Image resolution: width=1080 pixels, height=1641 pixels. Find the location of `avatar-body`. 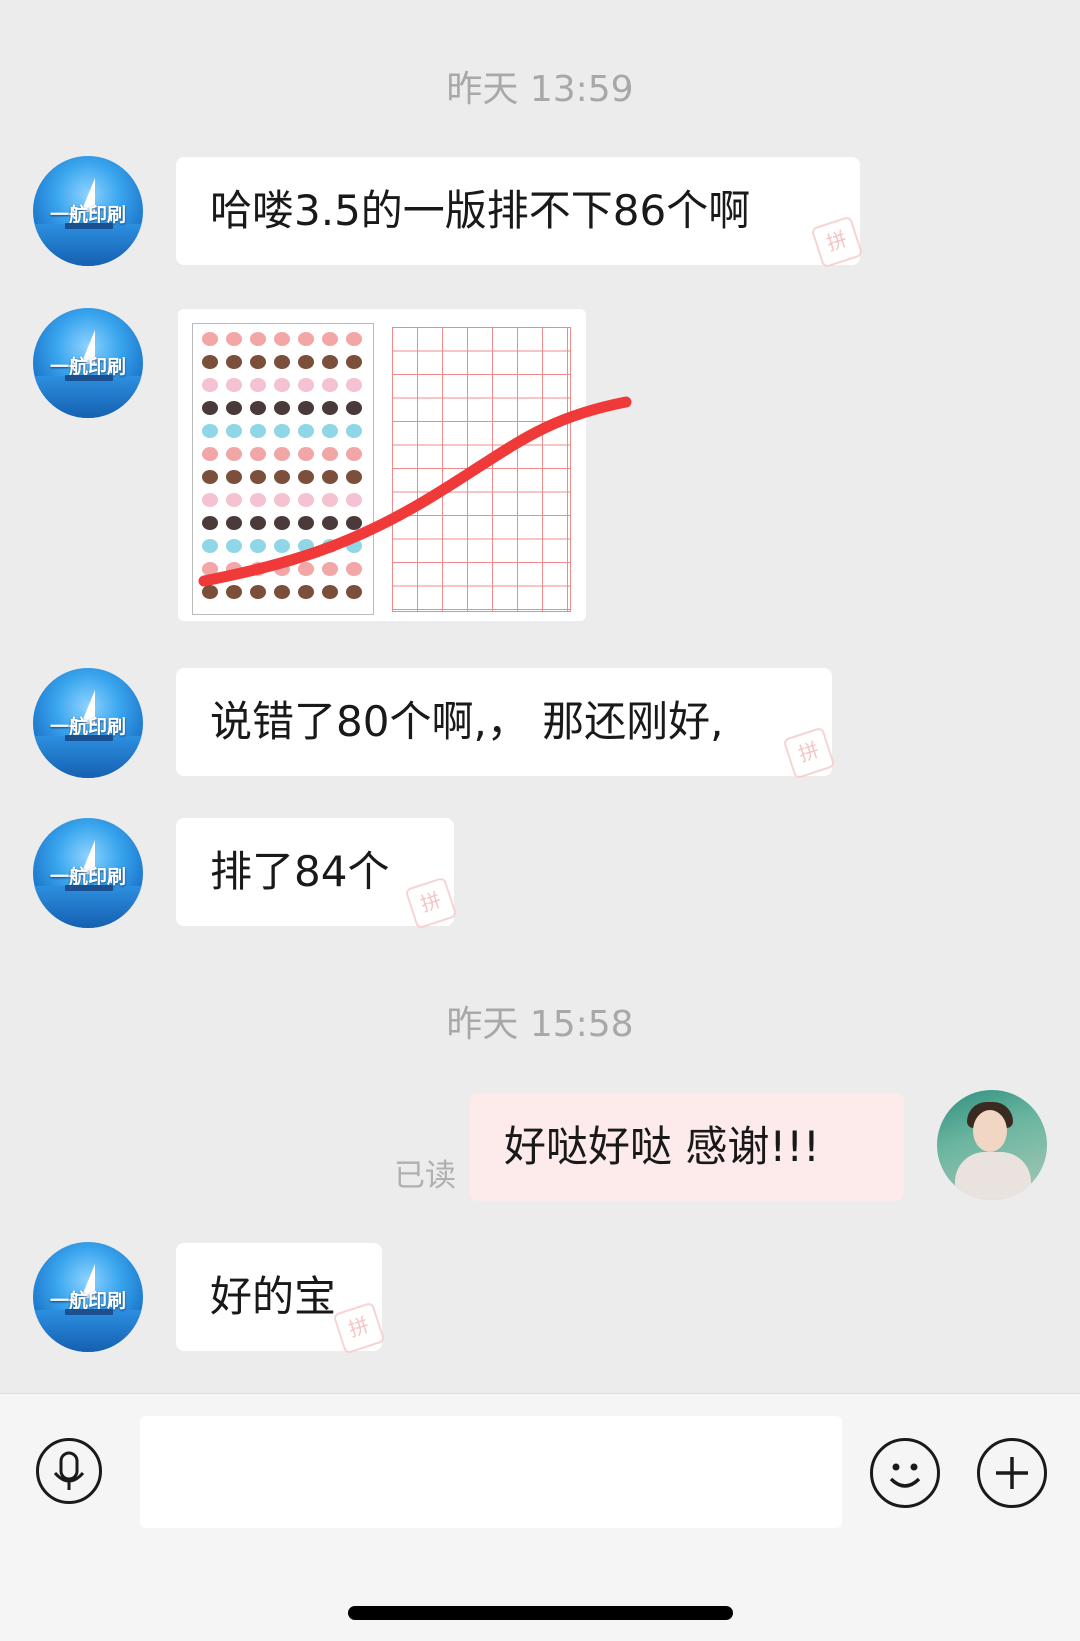

avatar-body is located at coordinates (993, 1176).